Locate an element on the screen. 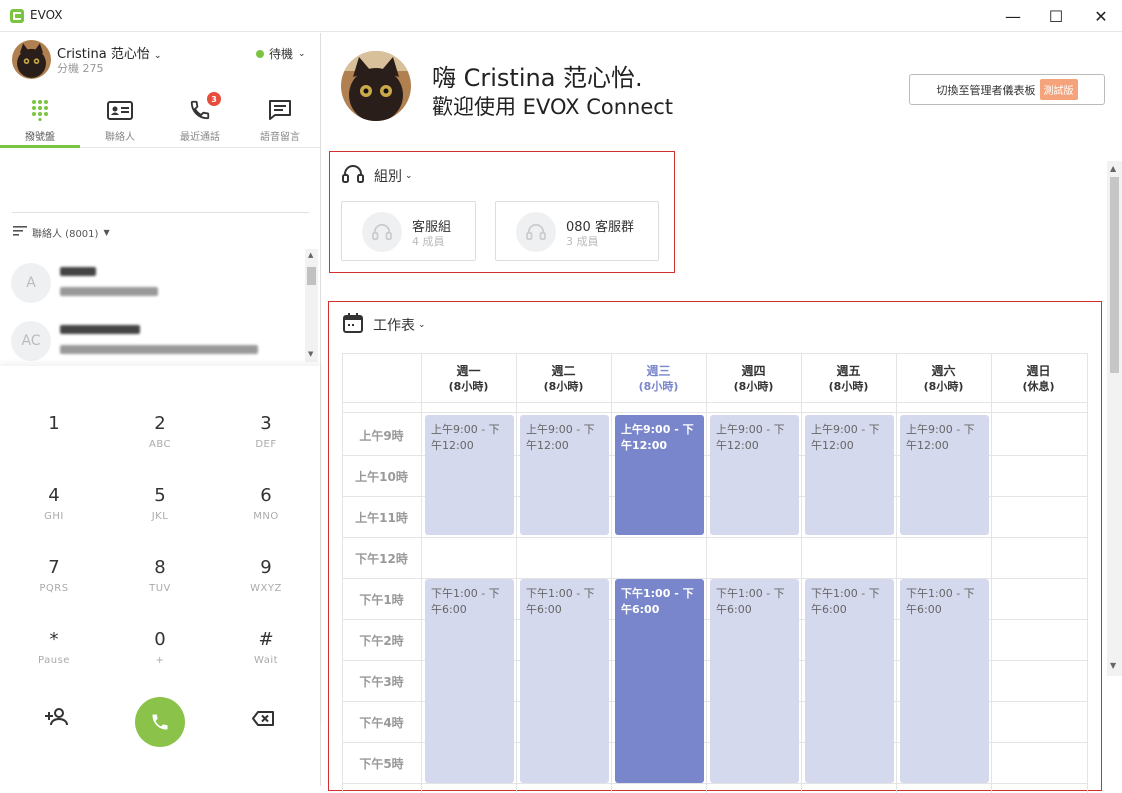 The width and height of the screenshot is (1122, 793). groups-section: 組別 ⌄ 客服組 4 成員 080 客服群 3 成員 is located at coordinates (502, 212).